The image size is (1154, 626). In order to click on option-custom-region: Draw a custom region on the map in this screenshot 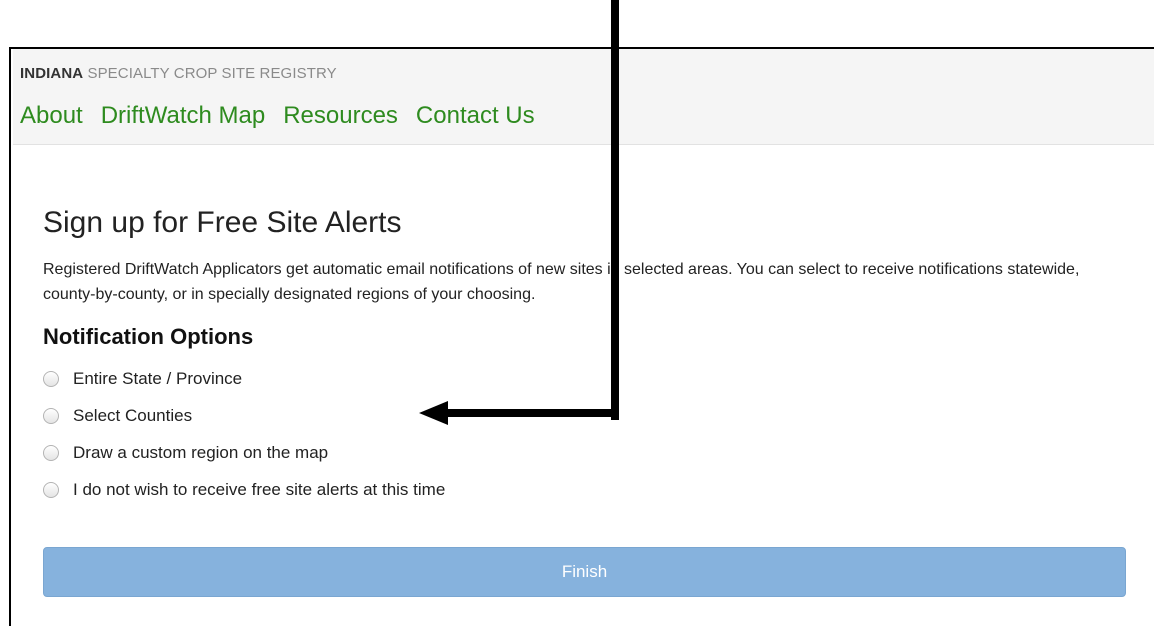, I will do `click(588, 452)`.